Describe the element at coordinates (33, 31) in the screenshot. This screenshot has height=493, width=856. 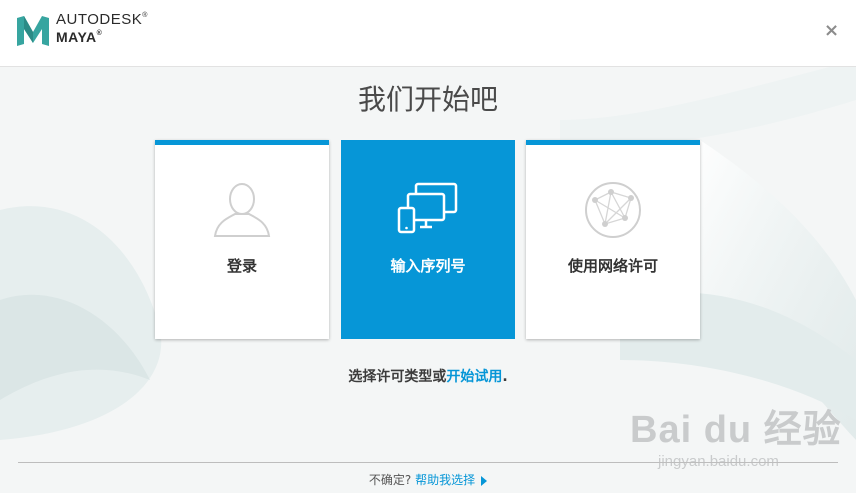
I see `maya-logo-icon` at that location.